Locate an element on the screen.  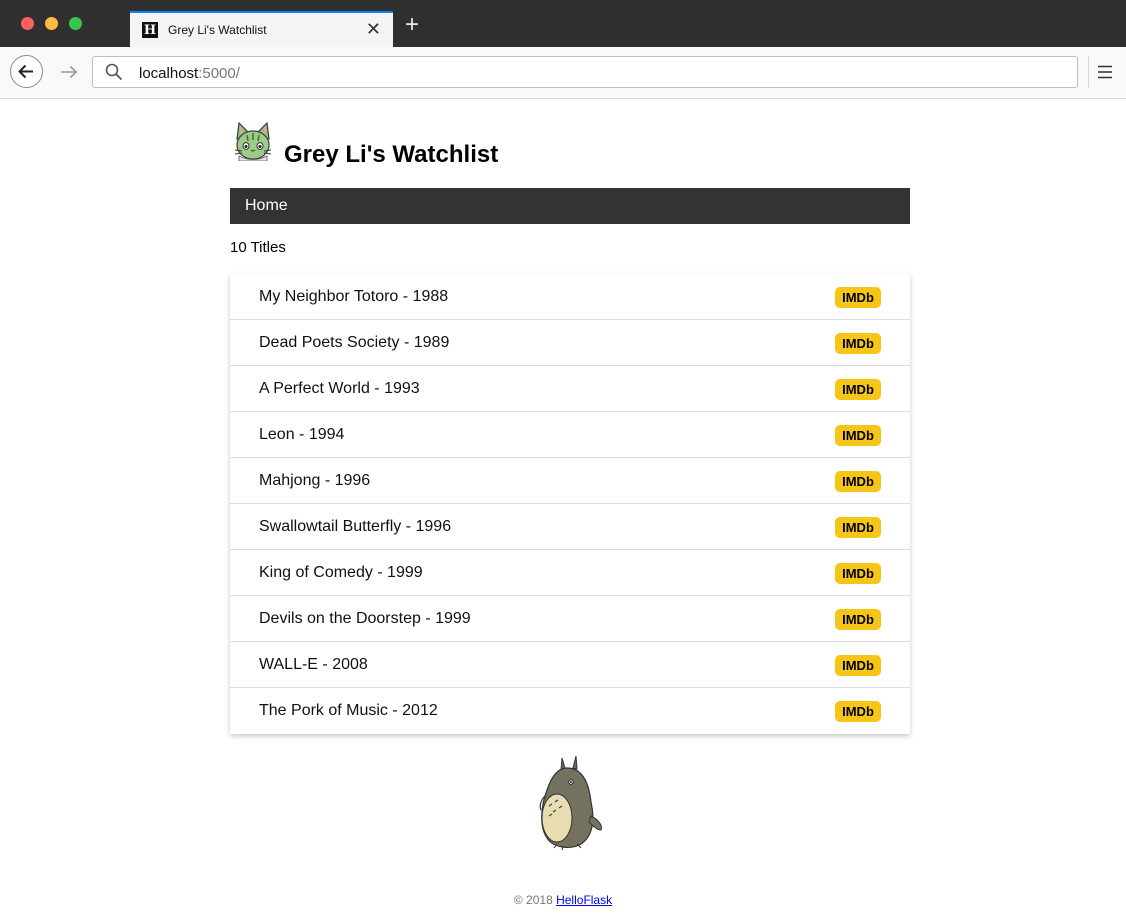
navbar: Home is located at coordinates (570, 206).